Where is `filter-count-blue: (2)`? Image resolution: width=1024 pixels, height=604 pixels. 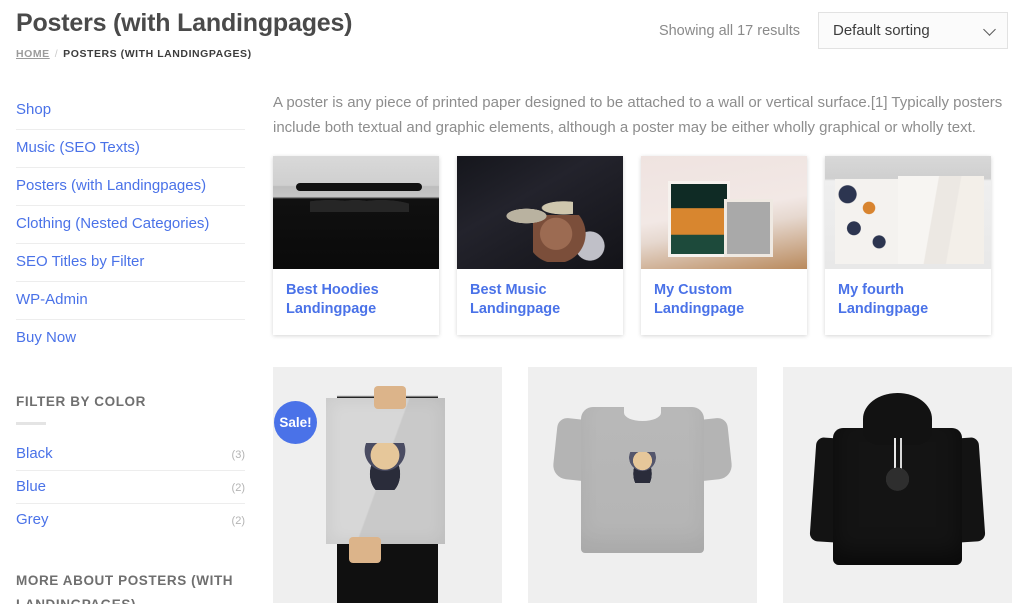 filter-count-blue: (2) is located at coordinates (238, 488).